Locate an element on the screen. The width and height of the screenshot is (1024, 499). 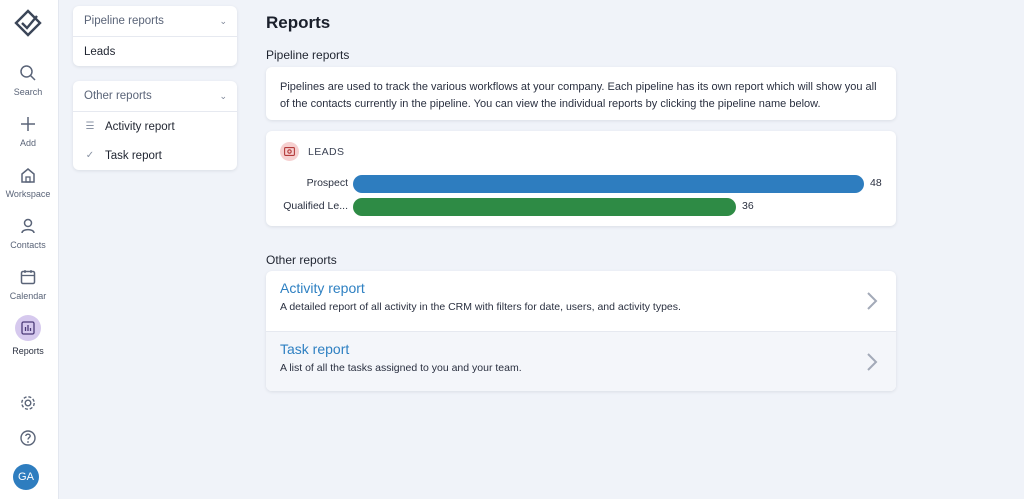
nav-help is located at coordinates (28, 438).